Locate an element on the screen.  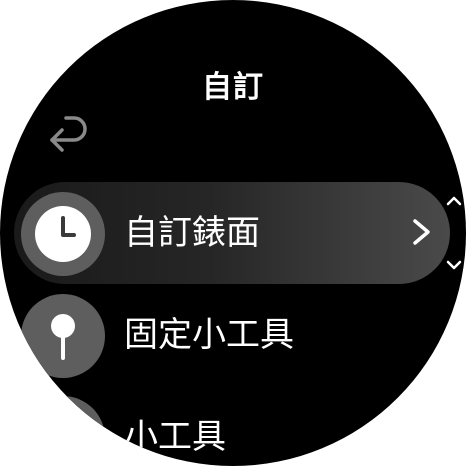
chevron-right-icon is located at coordinates (421, 232).